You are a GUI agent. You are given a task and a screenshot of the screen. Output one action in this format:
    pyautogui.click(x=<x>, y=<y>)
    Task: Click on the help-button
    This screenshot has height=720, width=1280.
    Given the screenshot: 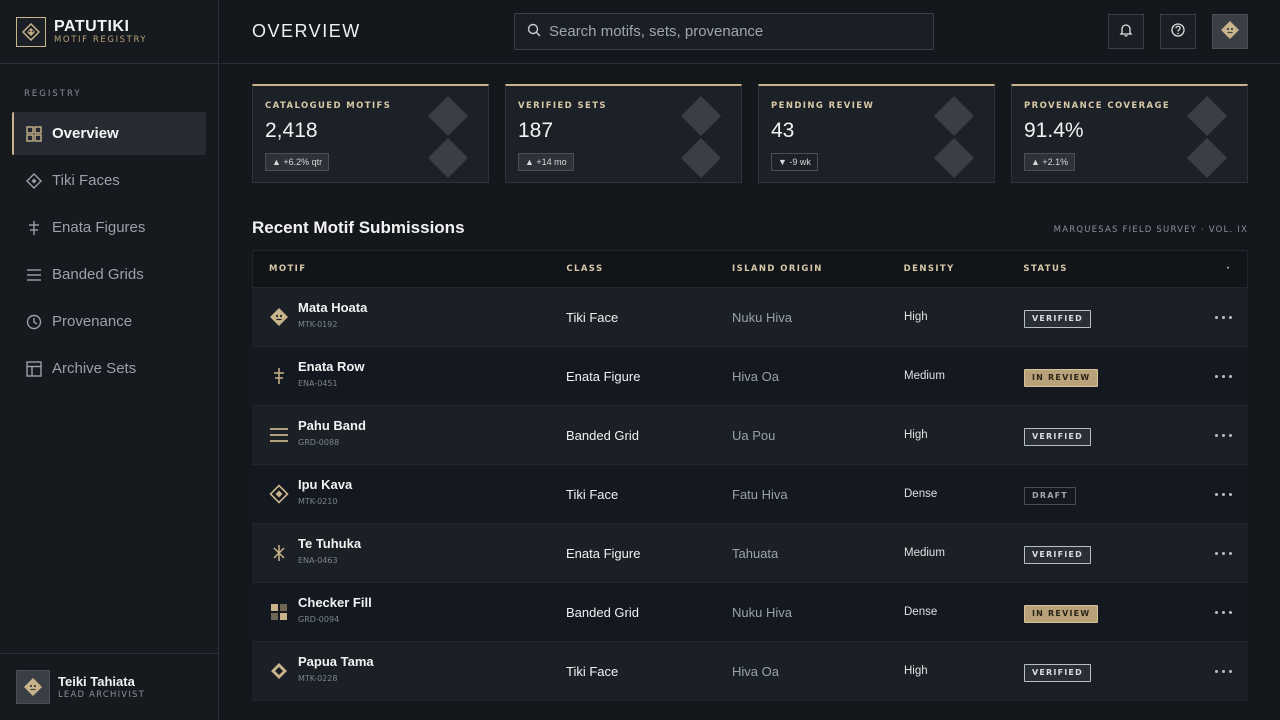 What is the action you would take?
    pyautogui.click(x=1178, y=31)
    